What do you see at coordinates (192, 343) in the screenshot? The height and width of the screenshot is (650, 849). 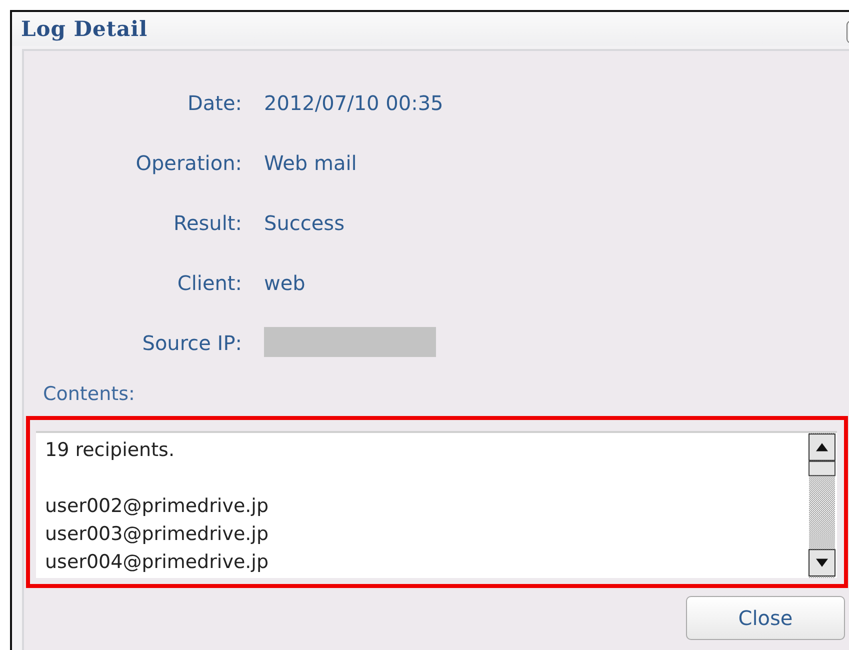 I see `field-label: Source IP:` at bounding box center [192, 343].